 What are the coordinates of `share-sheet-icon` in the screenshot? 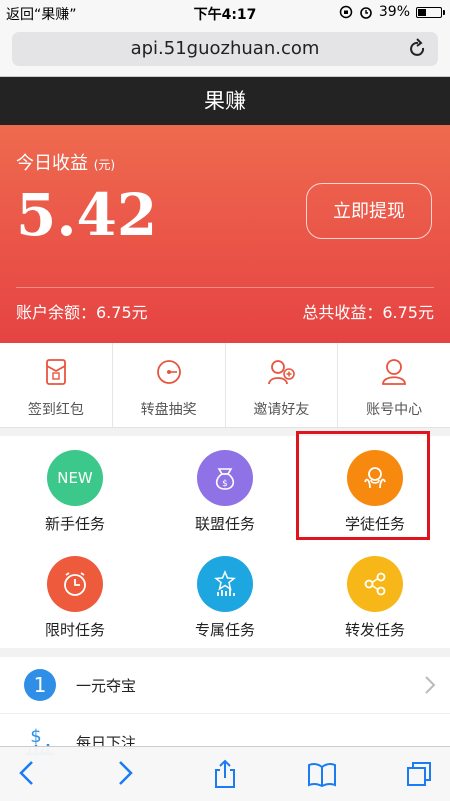 It's located at (225, 774).